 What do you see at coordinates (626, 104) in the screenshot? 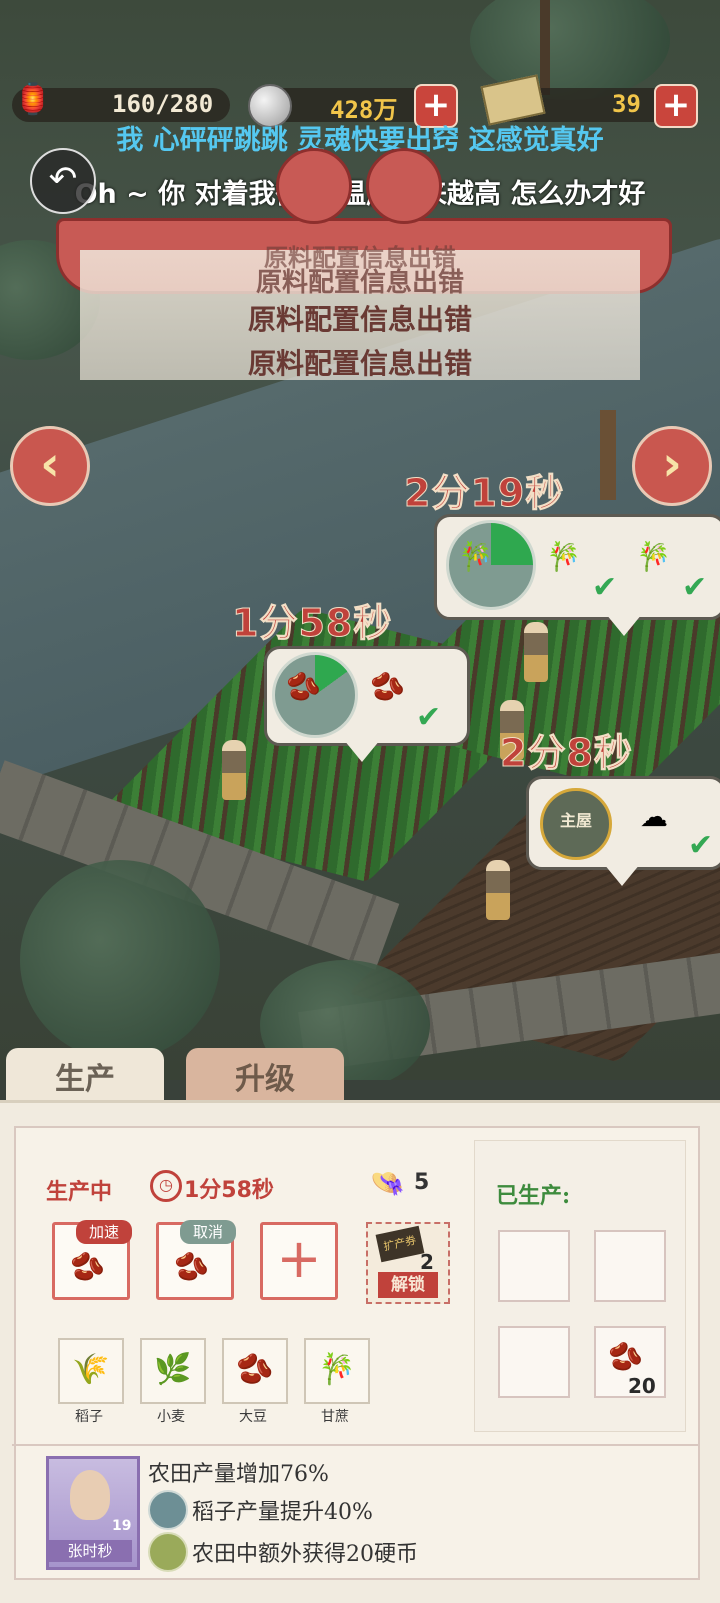
I see `cash-value: 39` at bounding box center [626, 104].